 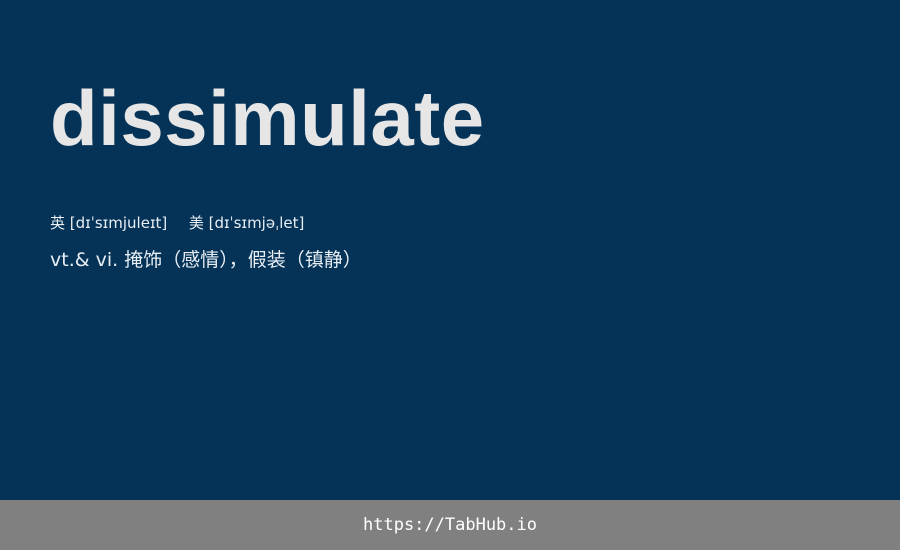 What do you see at coordinates (256, 223) in the screenshot?
I see `us-ipa: [dɪˈsɪmjəˌlet]` at bounding box center [256, 223].